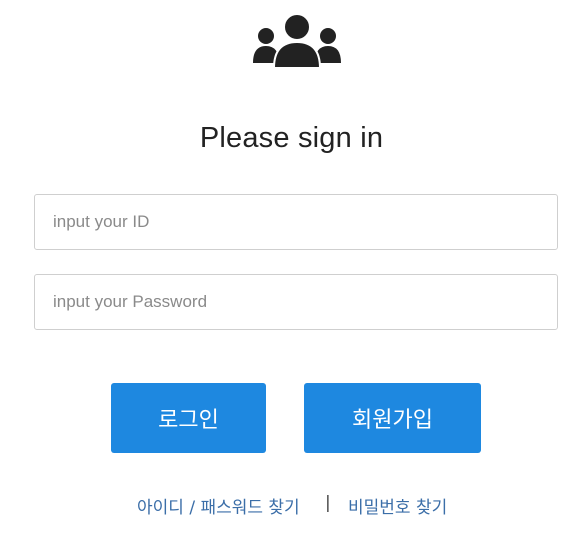 The height and width of the screenshot is (543, 583). Describe the element at coordinates (218, 505) in the screenshot. I see `find-id-password-link: 아이디 / 패스워드 찾기` at that location.